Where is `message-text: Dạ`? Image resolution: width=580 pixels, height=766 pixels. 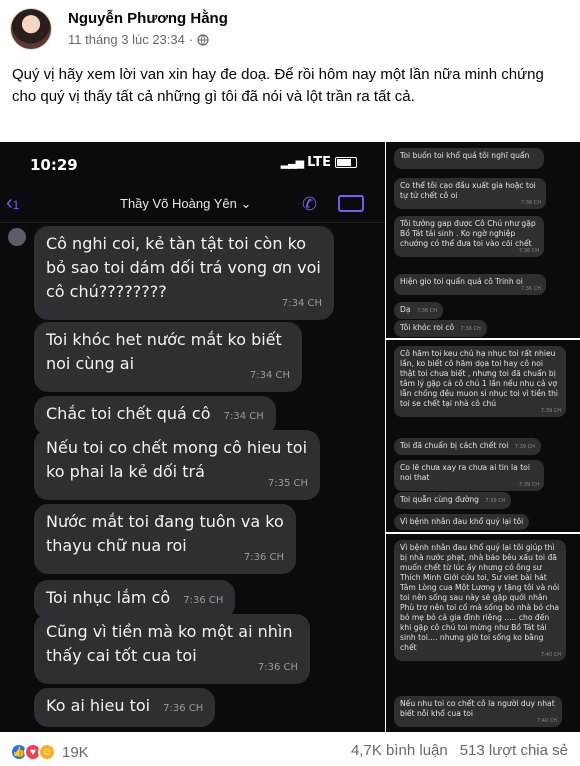
message-text: Dạ is located at coordinates (405, 309).